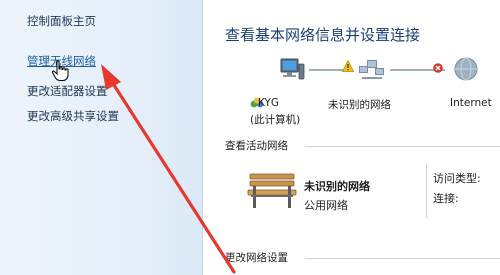 The width and height of the screenshot is (500, 275). Describe the element at coordinates (60, 70) in the screenshot. I see `hand-cursor-icon` at that location.